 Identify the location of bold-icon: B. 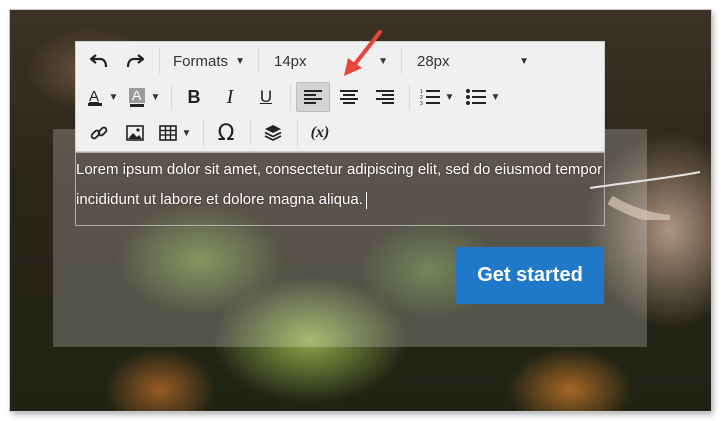
(194, 96).